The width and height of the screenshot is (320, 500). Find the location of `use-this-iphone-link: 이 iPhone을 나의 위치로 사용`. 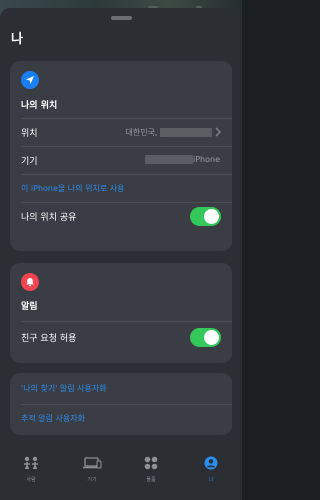

use-this-iphone-link: 이 iPhone을 나의 위치로 사용 is located at coordinates (72, 188).